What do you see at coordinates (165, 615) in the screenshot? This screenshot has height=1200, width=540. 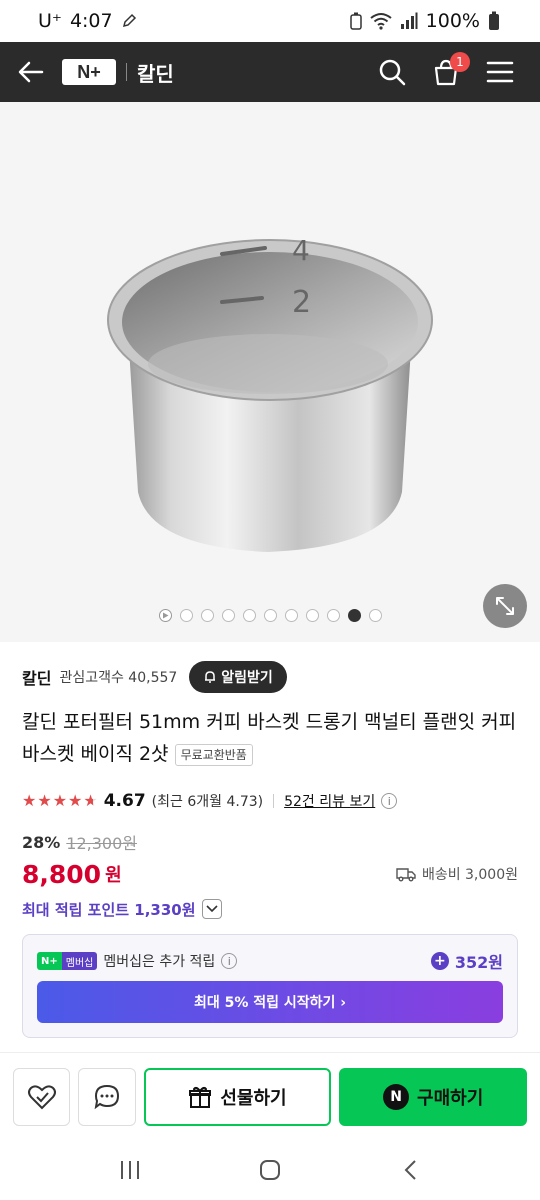 I see `video-dot` at bounding box center [165, 615].